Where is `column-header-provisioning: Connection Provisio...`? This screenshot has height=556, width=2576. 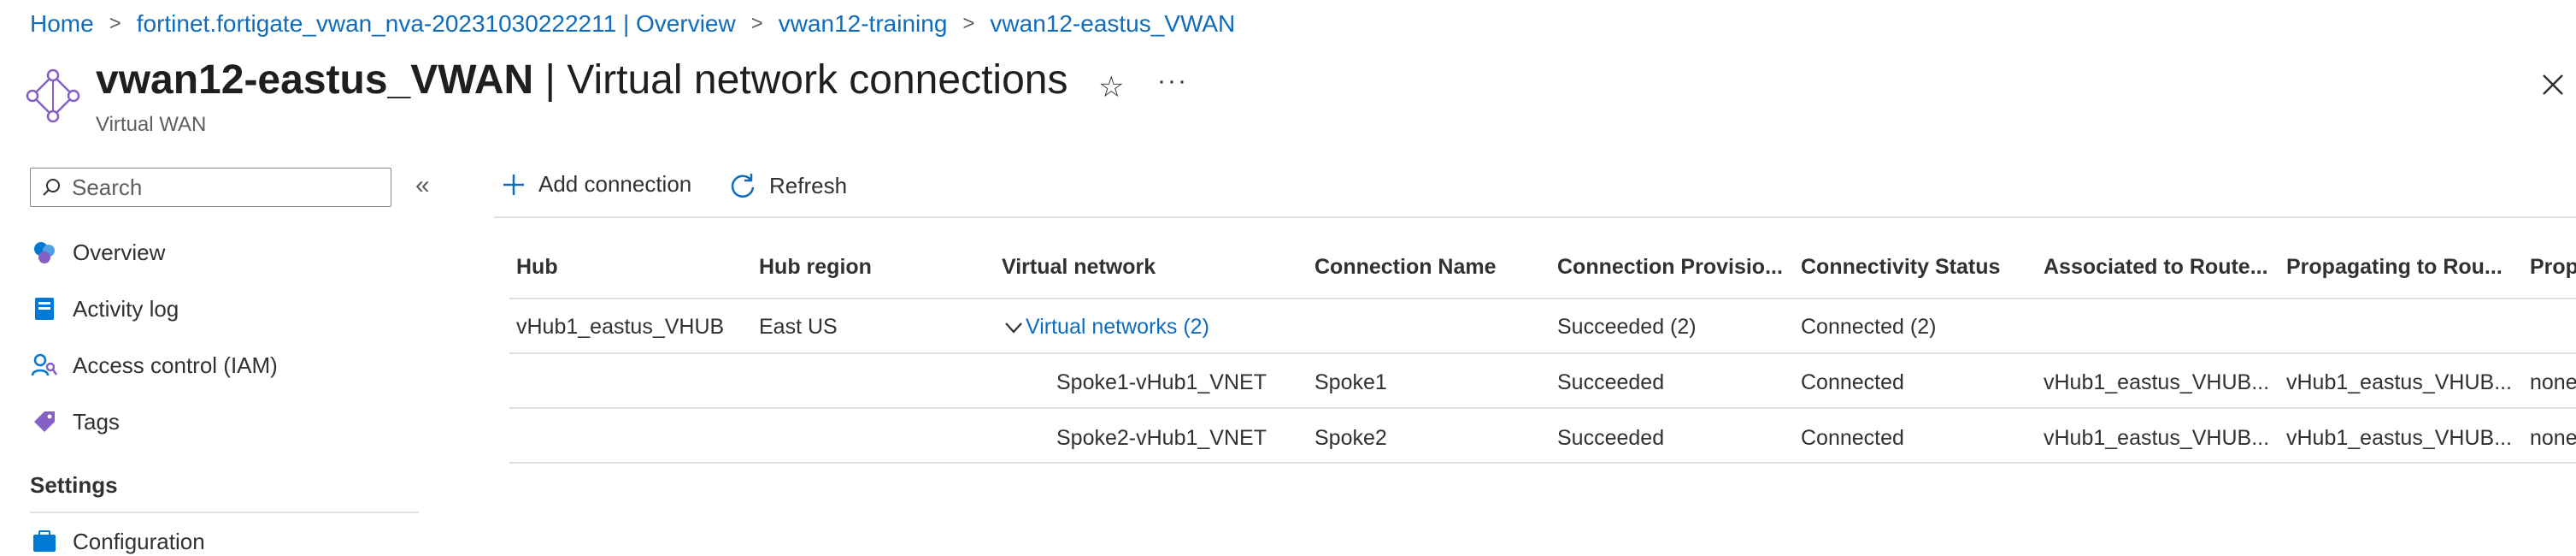 column-header-provisioning: Connection Provisio... is located at coordinates (1670, 268).